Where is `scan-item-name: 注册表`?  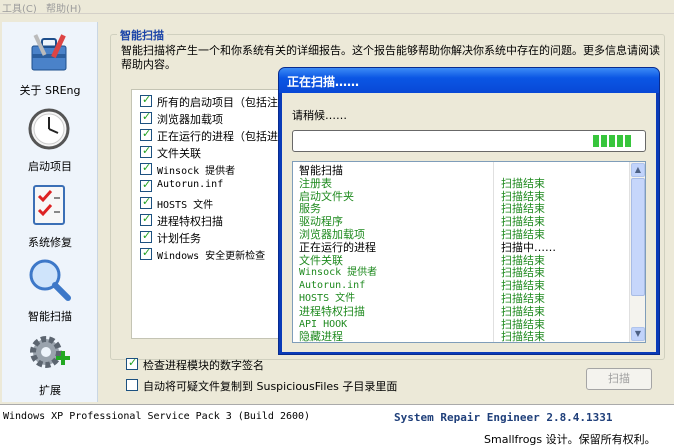
scan-item-name: 注册表 is located at coordinates (315, 183).